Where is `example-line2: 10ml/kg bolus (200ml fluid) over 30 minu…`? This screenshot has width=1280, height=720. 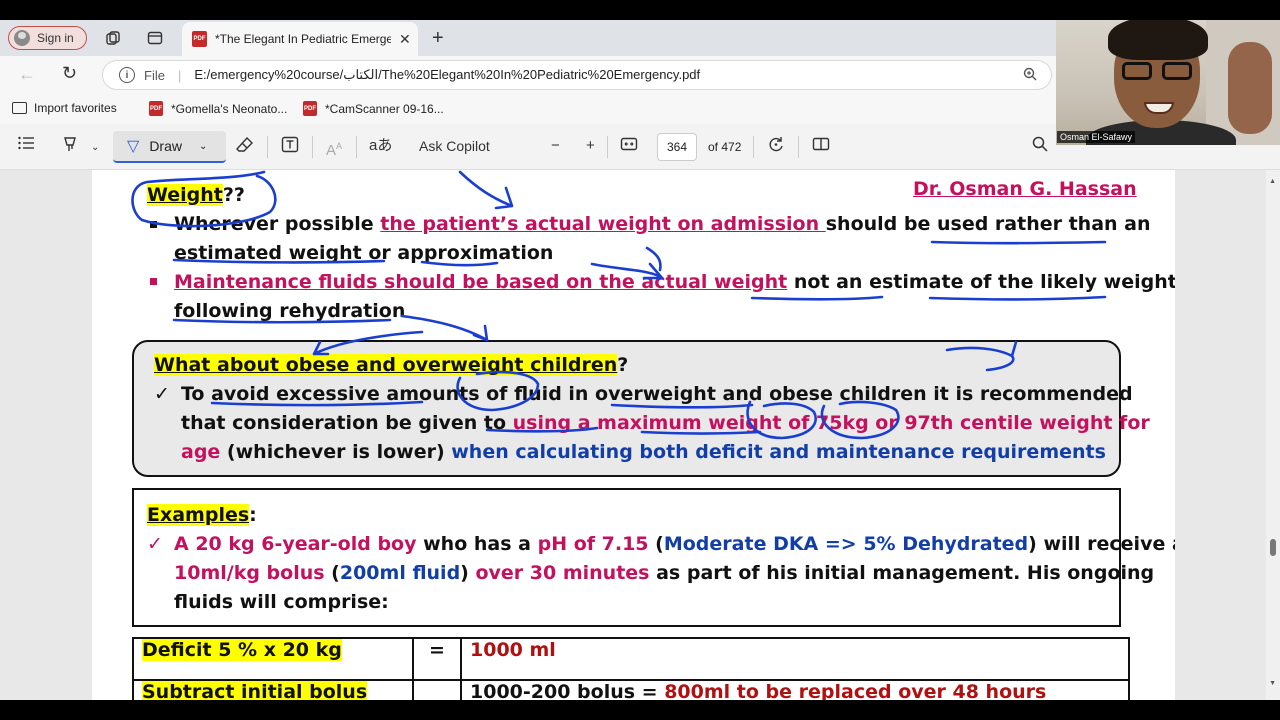 example-line2: 10ml/kg bolus (200ml fluid) over 30 minu… is located at coordinates (664, 573).